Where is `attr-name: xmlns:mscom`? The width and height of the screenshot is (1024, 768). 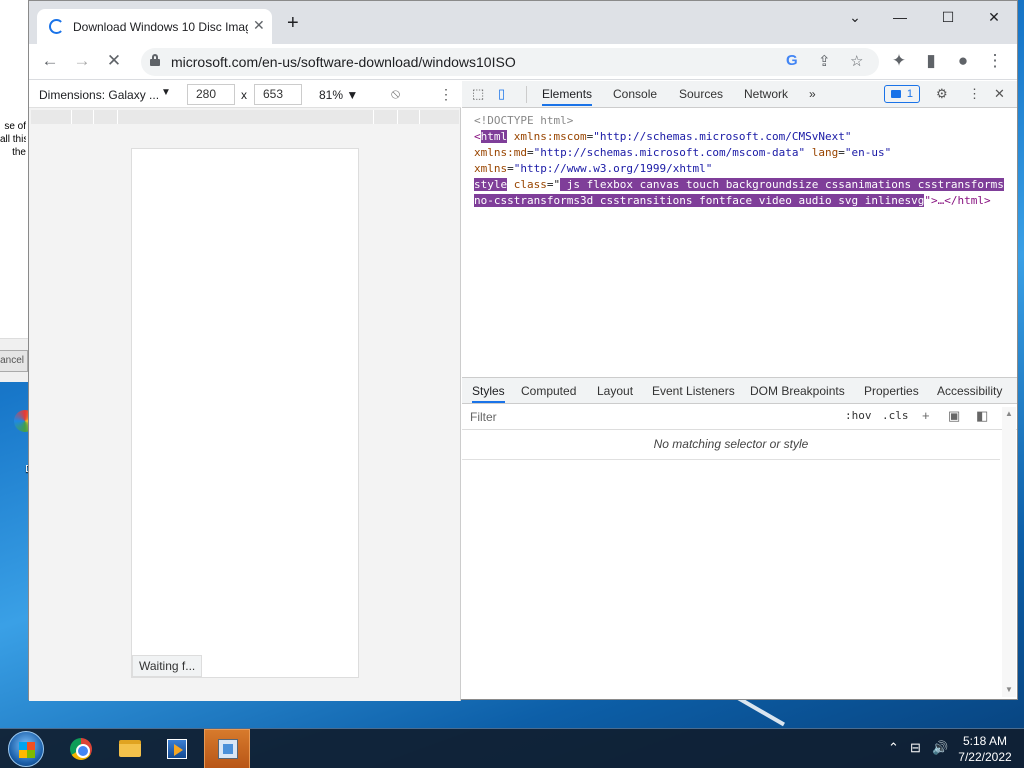
attr-name: xmlns:mscom is located at coordinates (547, 136).